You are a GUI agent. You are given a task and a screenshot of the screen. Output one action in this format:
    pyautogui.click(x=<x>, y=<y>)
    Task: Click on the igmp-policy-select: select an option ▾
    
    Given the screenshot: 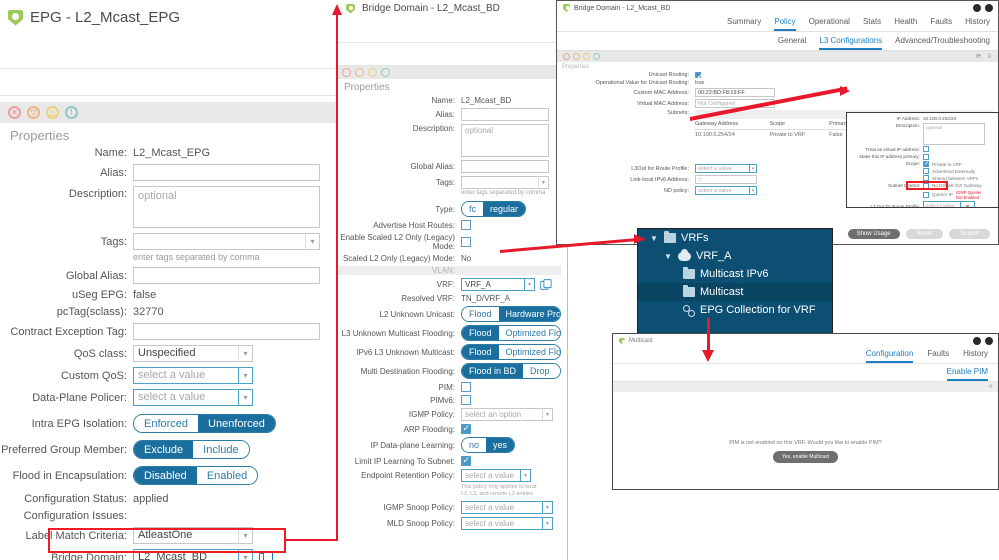 What is the action you would take?
    pyautogui.click(x=507, y=414)
    